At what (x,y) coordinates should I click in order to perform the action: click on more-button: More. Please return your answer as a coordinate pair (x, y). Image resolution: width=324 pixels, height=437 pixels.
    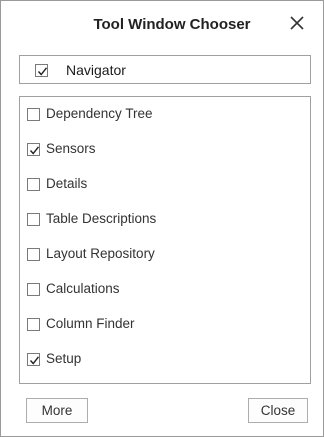
    Looking at the image, I should click on (57, 410).